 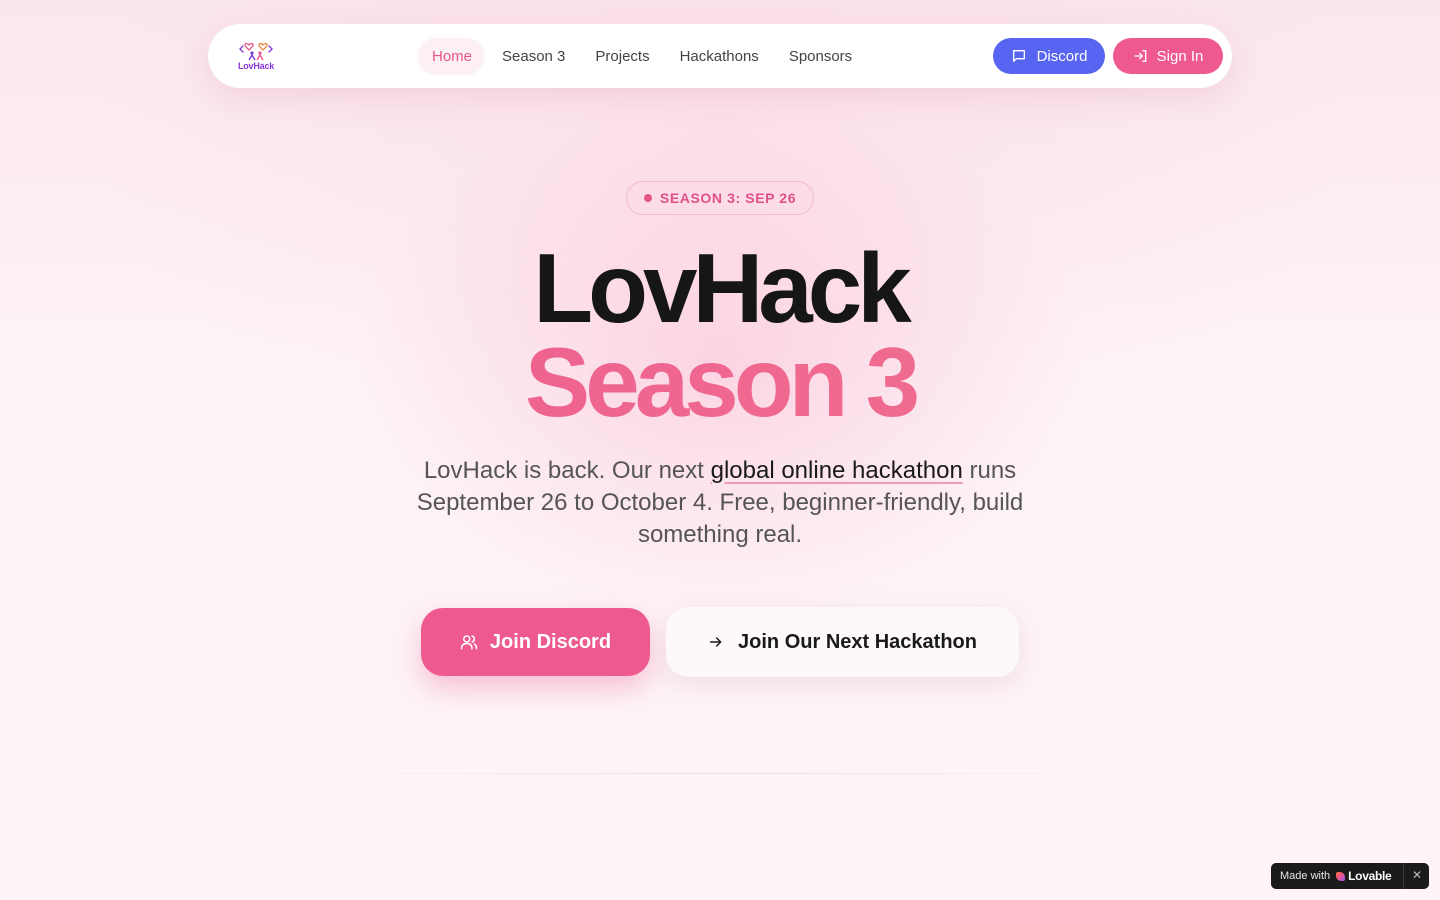 What do you see at coordinates (1403, 876) in the screenshot?
I see `badge-separator` at bounding box center [1403, 876].